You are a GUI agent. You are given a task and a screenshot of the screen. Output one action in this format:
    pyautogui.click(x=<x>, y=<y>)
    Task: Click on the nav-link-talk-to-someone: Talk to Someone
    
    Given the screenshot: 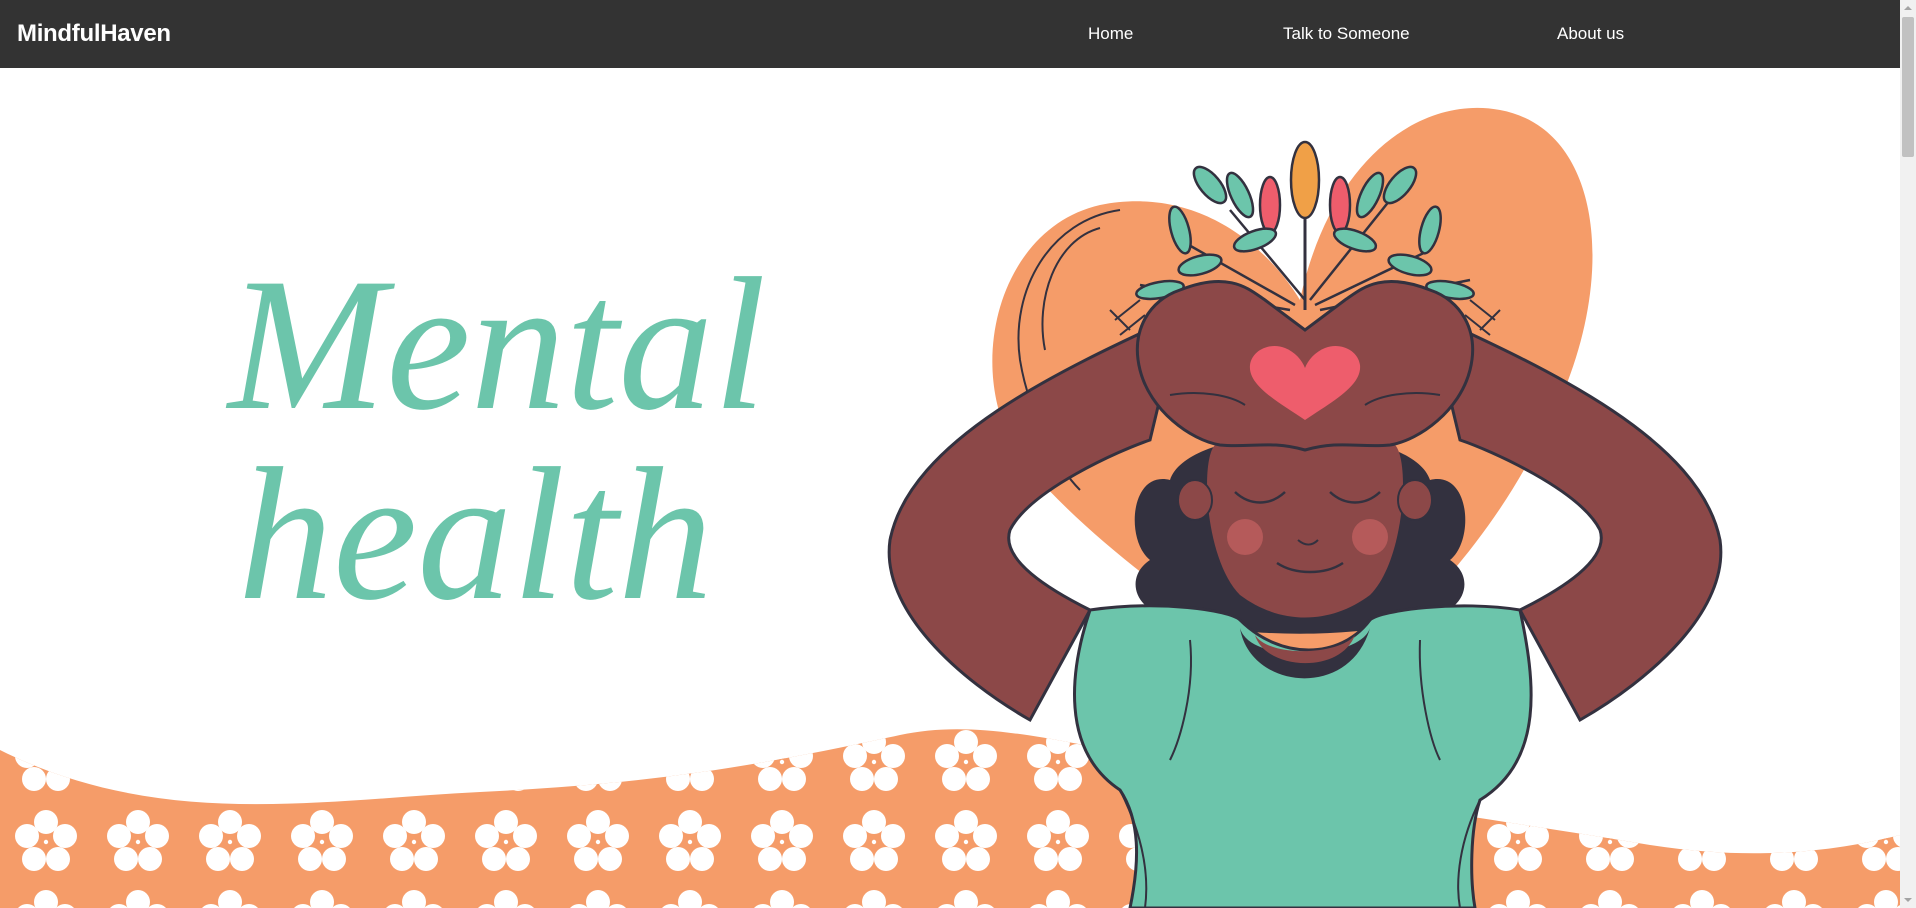 What is the action you would take?
    pyautogui.click(x=1346, y=34)
    